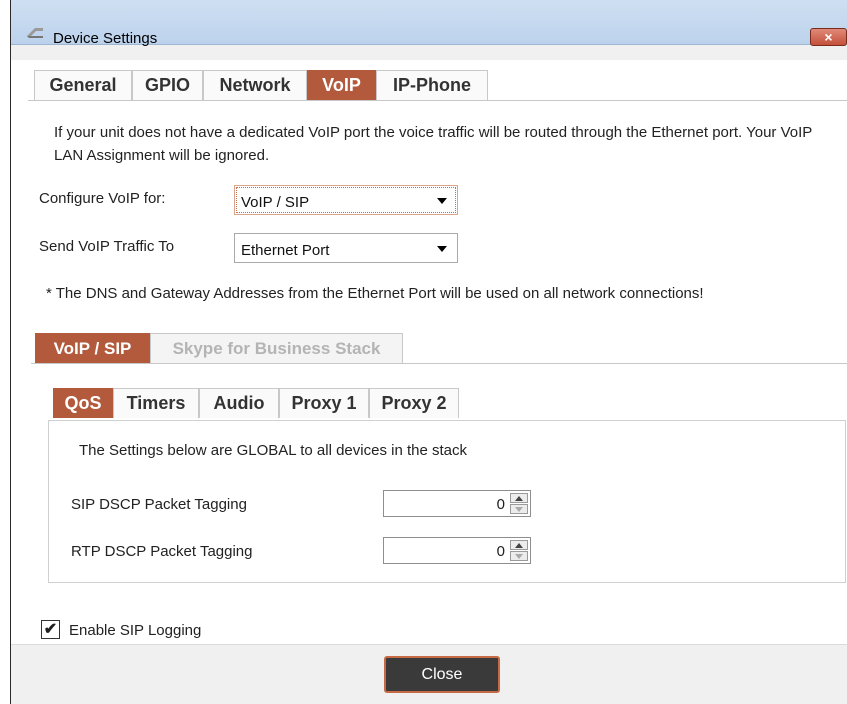 This screenshot has width=847, height=704. I want to click on sub-tab-divider, so click(439, 363).